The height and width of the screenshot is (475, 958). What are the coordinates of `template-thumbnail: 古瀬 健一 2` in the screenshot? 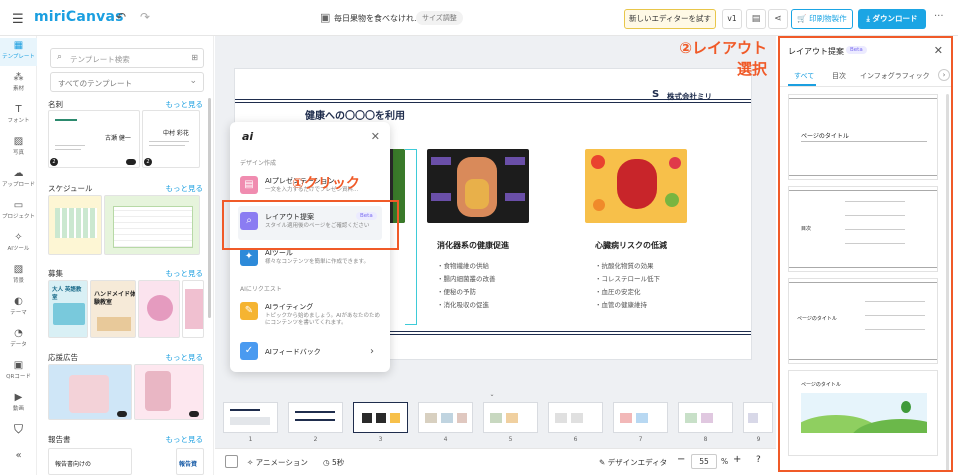 It's located at (94, 139).